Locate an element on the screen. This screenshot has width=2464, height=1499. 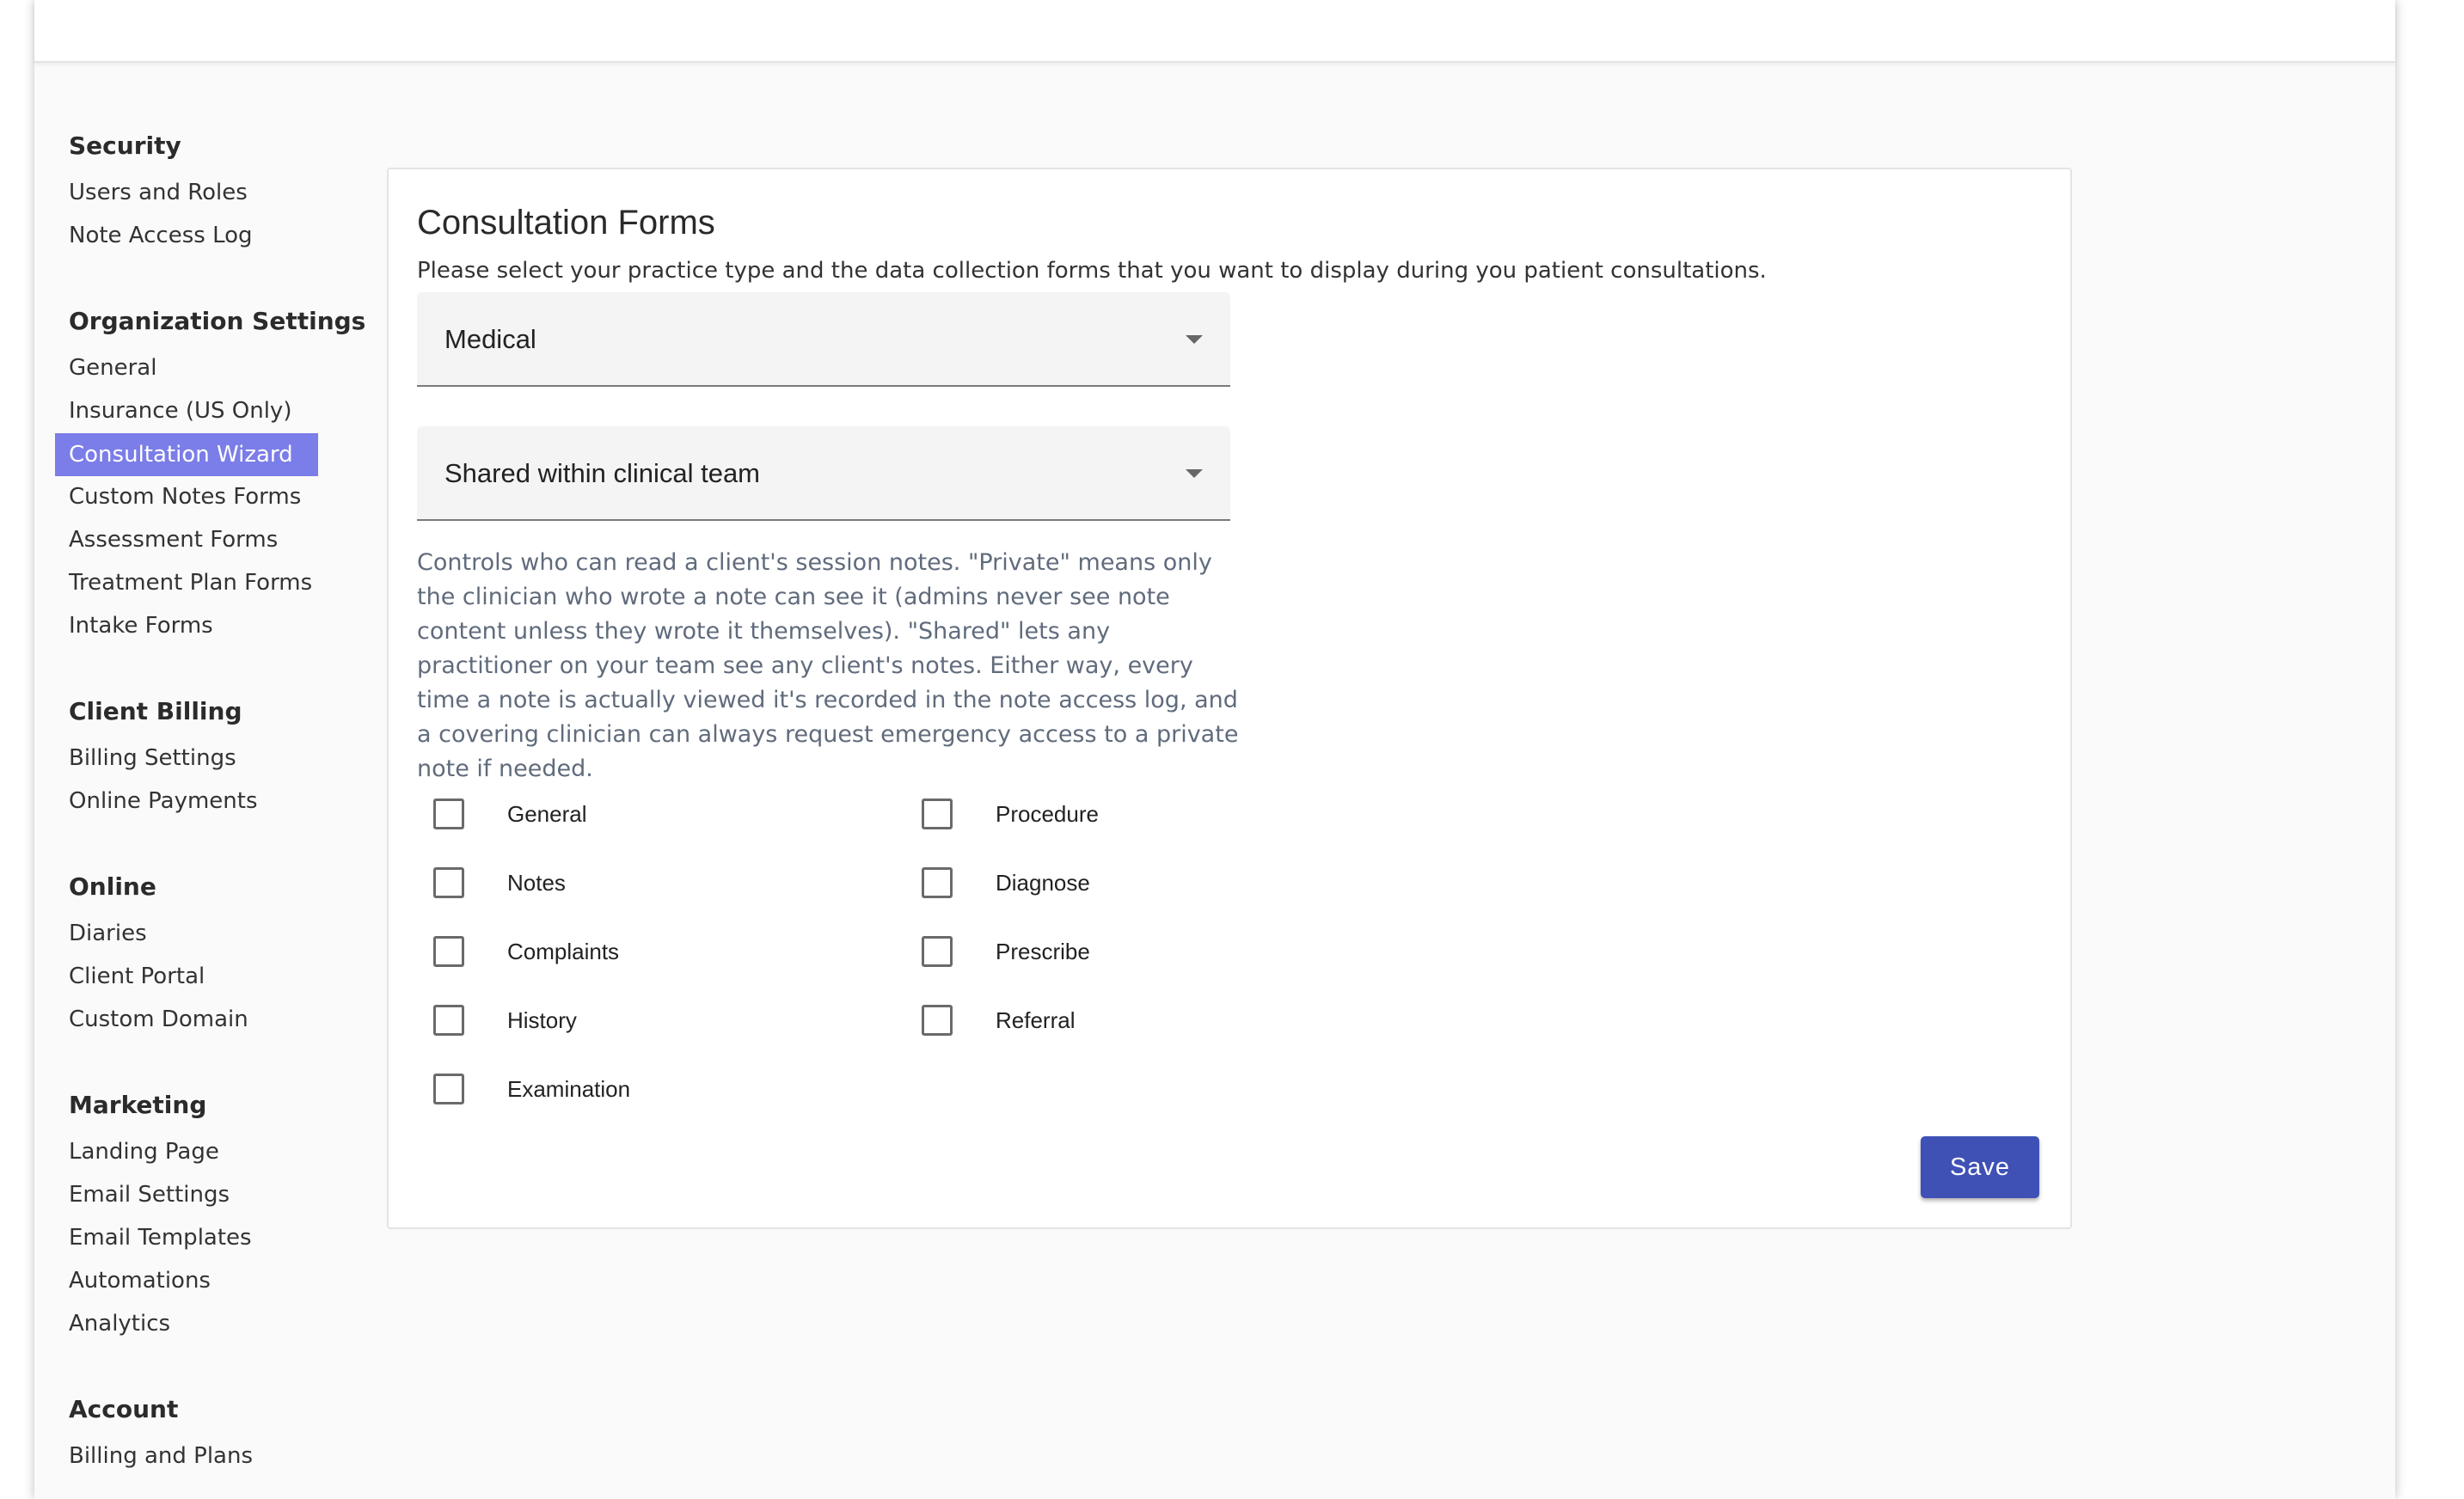
sidebar-item-diaries: Diaries is located at coordinates (186, 933).